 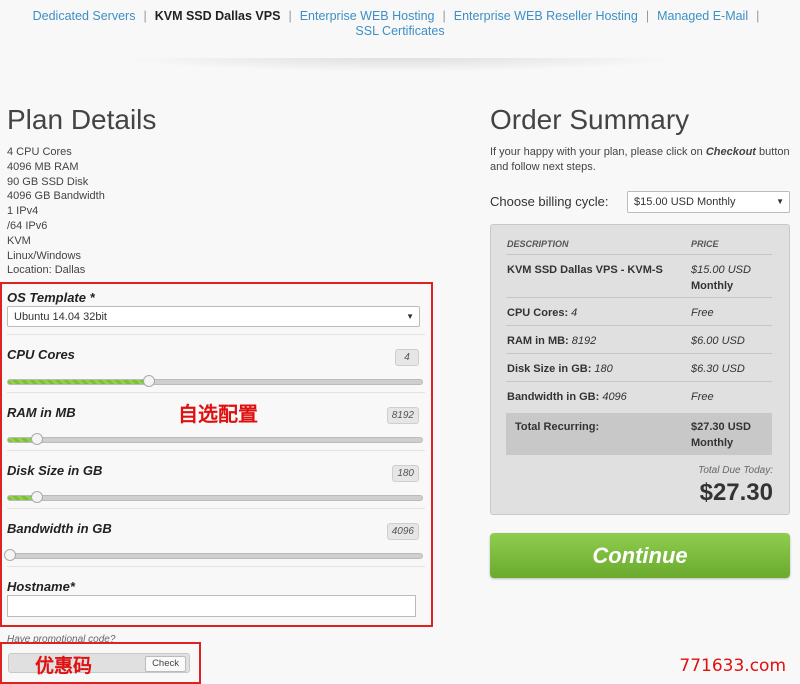 I want to click on summary-row-desc: RAM in MB: 8192, so click(x=594, y=341).